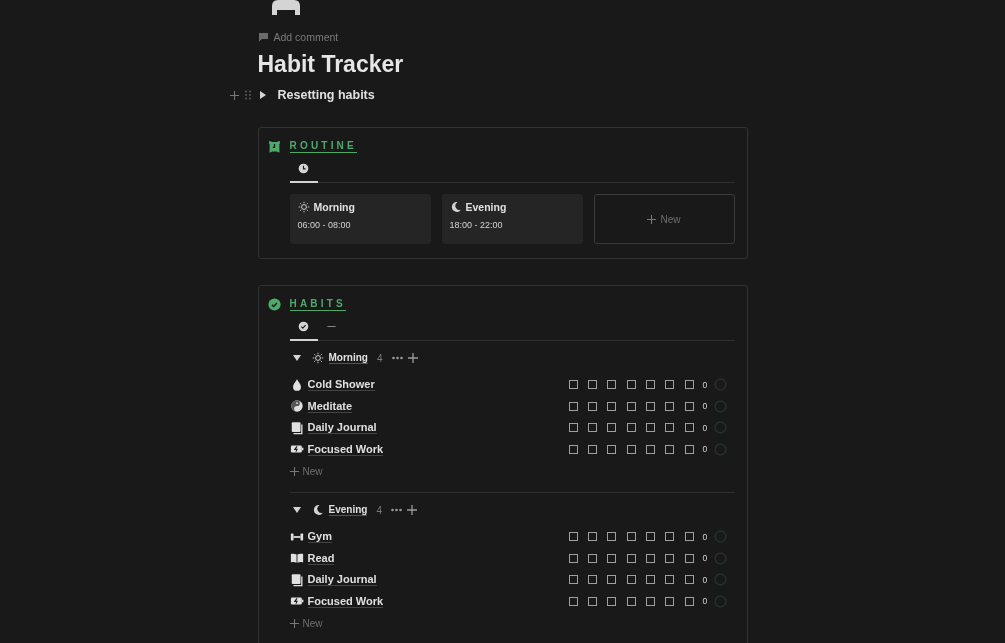 The image size is (1005, 643). I want to click on habit-name: Meditate, so click(330, 406).